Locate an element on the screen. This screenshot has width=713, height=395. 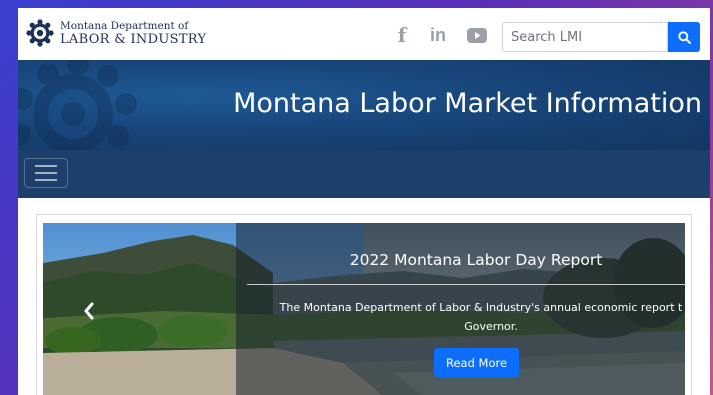
gear-logo-icon is located at coordinates (40, 33).